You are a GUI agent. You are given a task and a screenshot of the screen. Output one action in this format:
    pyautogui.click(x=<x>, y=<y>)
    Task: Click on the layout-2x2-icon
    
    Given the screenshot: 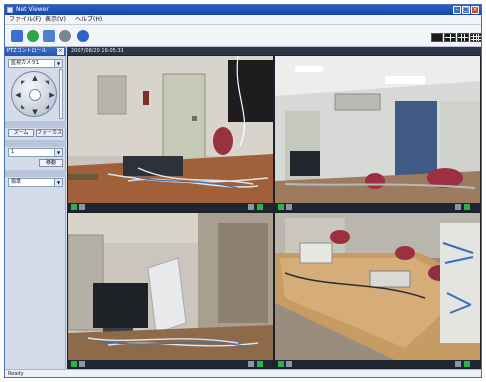 What is the action you would take?
    pyautogui.click(x=450, y=37)
    